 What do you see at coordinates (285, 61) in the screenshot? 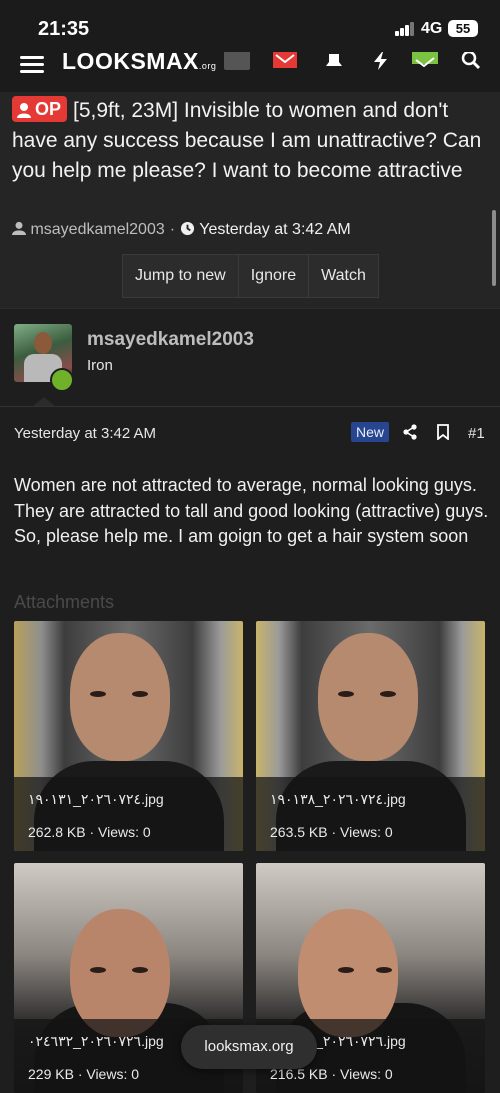
I see `inbox-icon` at bounding box center [285, 61].